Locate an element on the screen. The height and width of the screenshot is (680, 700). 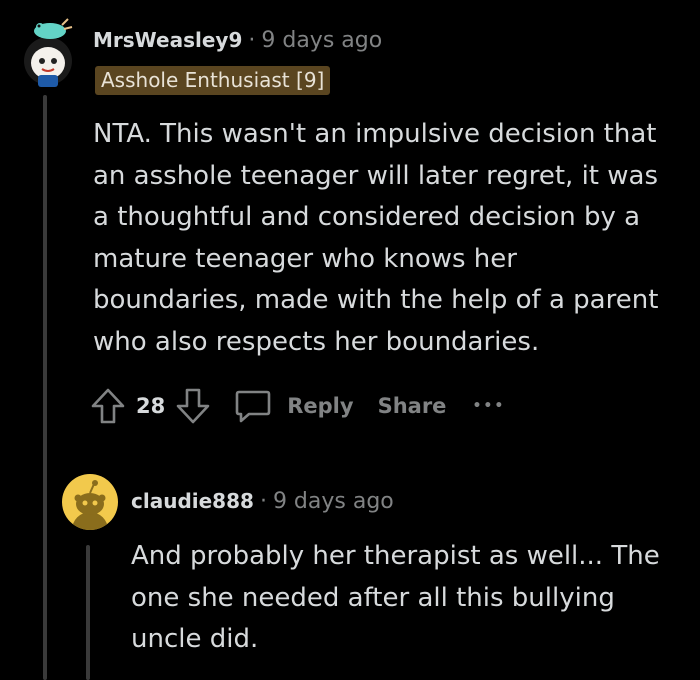
reply-meta: claudie888 · 9 days ago is located at coordinates (262, 501).